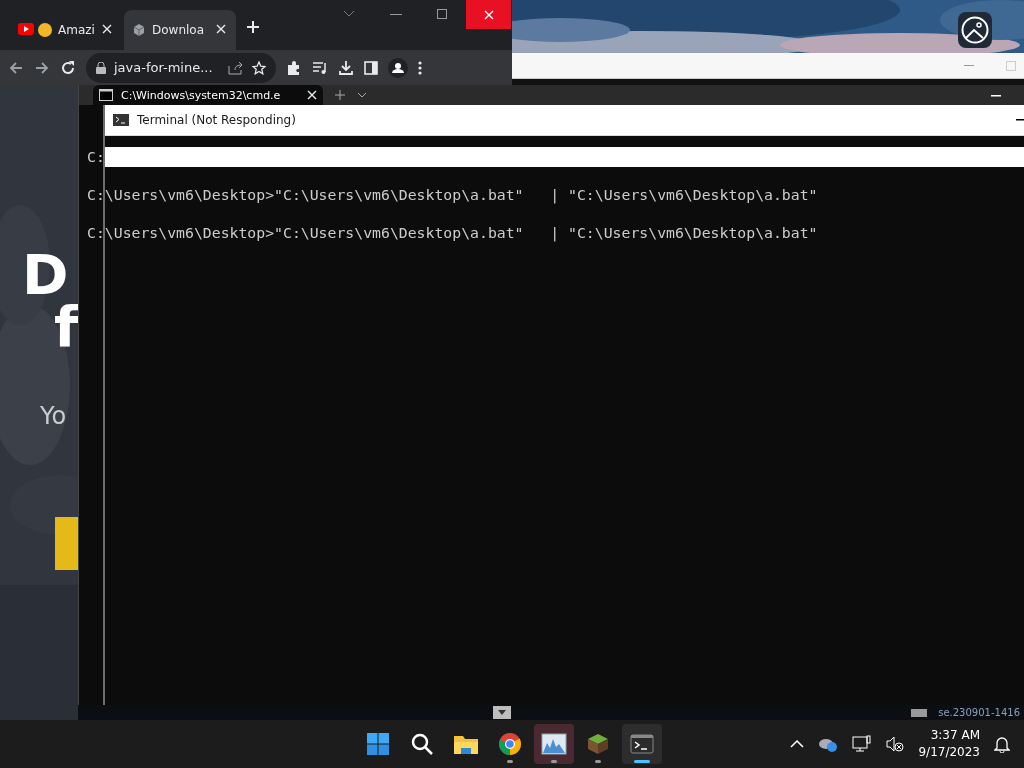 The image size is (1024, 768). Describe the element at coordinates (420, 67) in the screenshot. I see `more-icon` at that location.